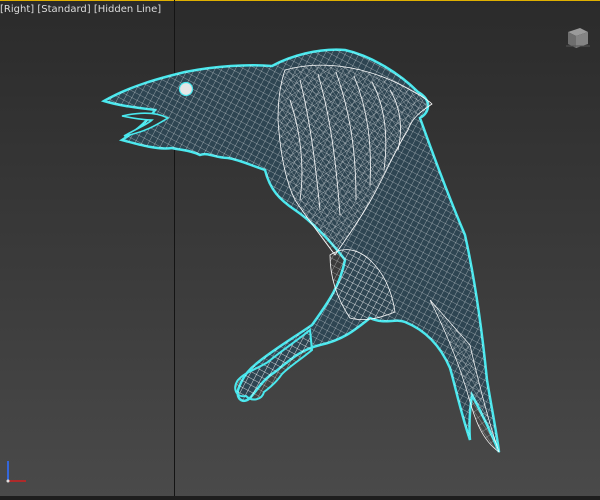 The width and height of the screenshot is (600, 500). I want to click on viewport-bottom-edge, so click(300, 498).